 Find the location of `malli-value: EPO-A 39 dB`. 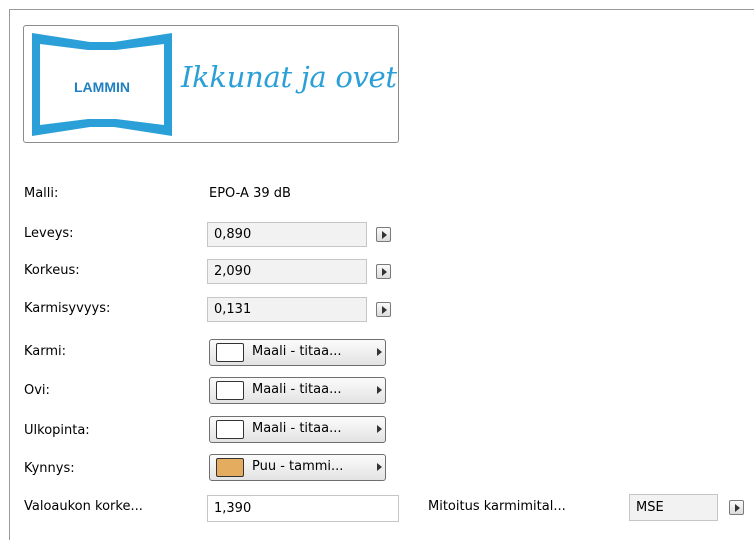

malli-value: EPO-A 39 dB is located at coordinates (250, 193).